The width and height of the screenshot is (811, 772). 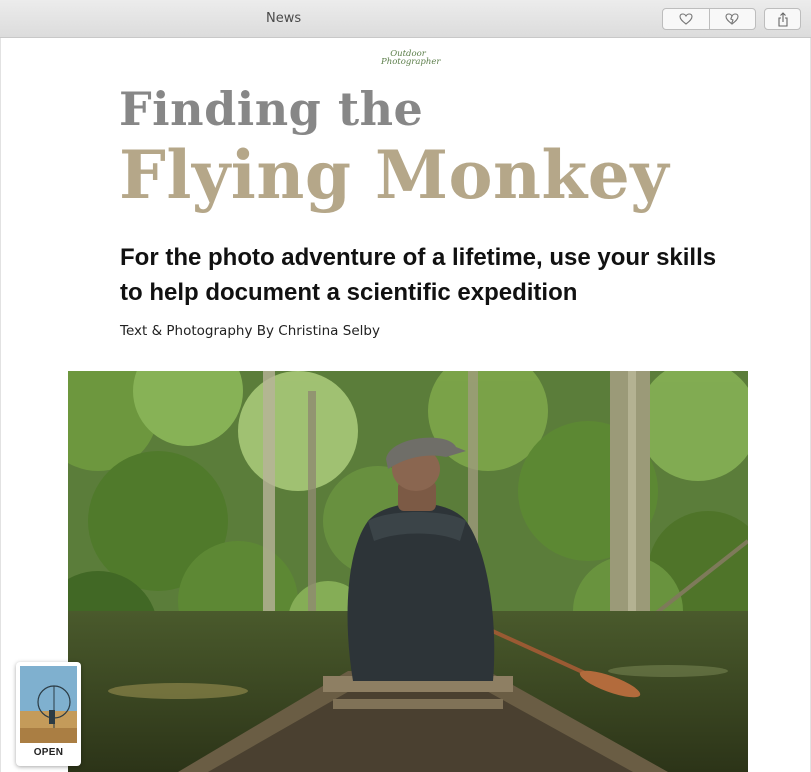 I want to click on share-button, so click(x=782, y=19).